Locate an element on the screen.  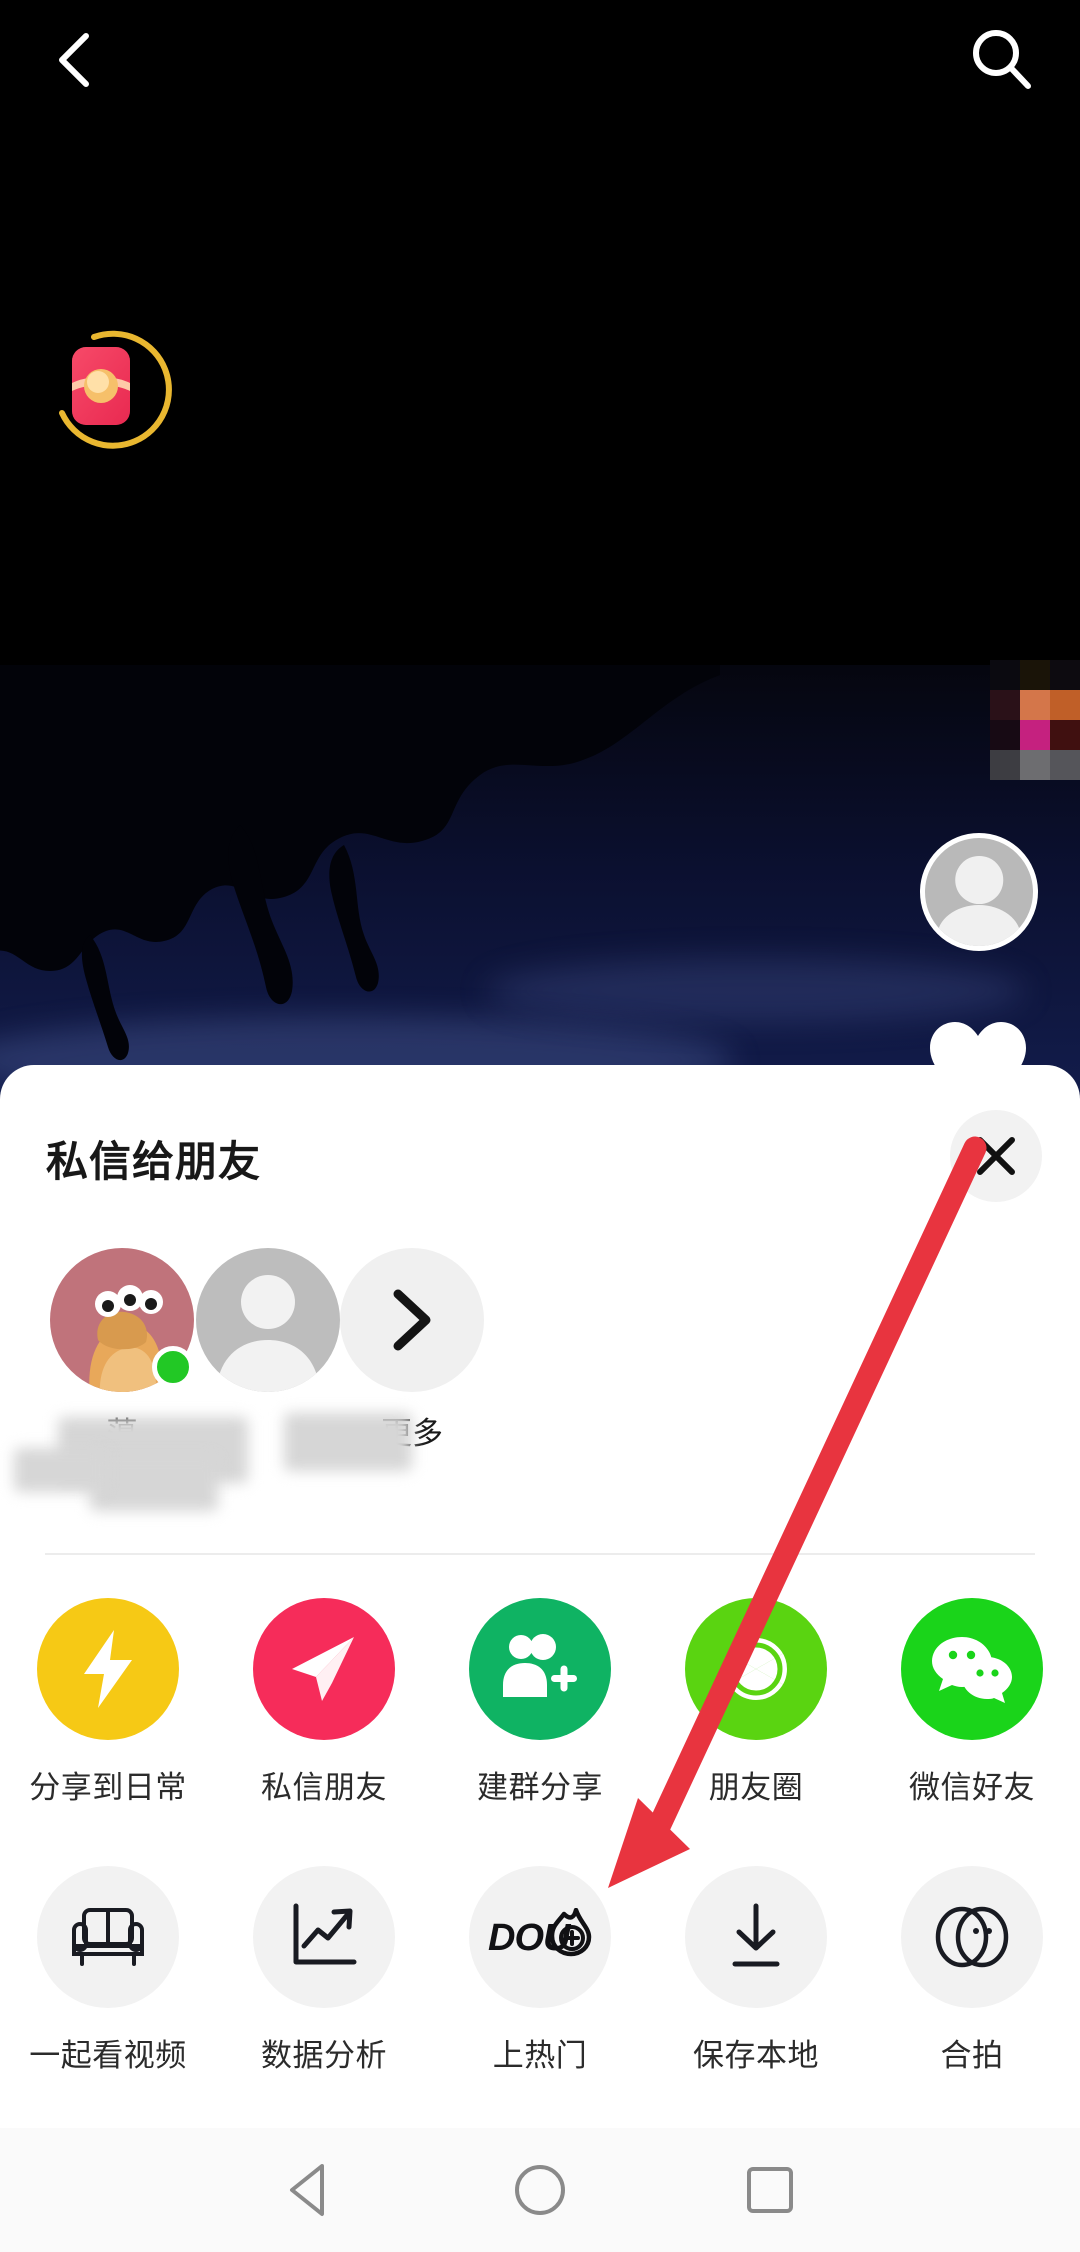
lightning-bolt-icon is located at coordinates (108, 1669).